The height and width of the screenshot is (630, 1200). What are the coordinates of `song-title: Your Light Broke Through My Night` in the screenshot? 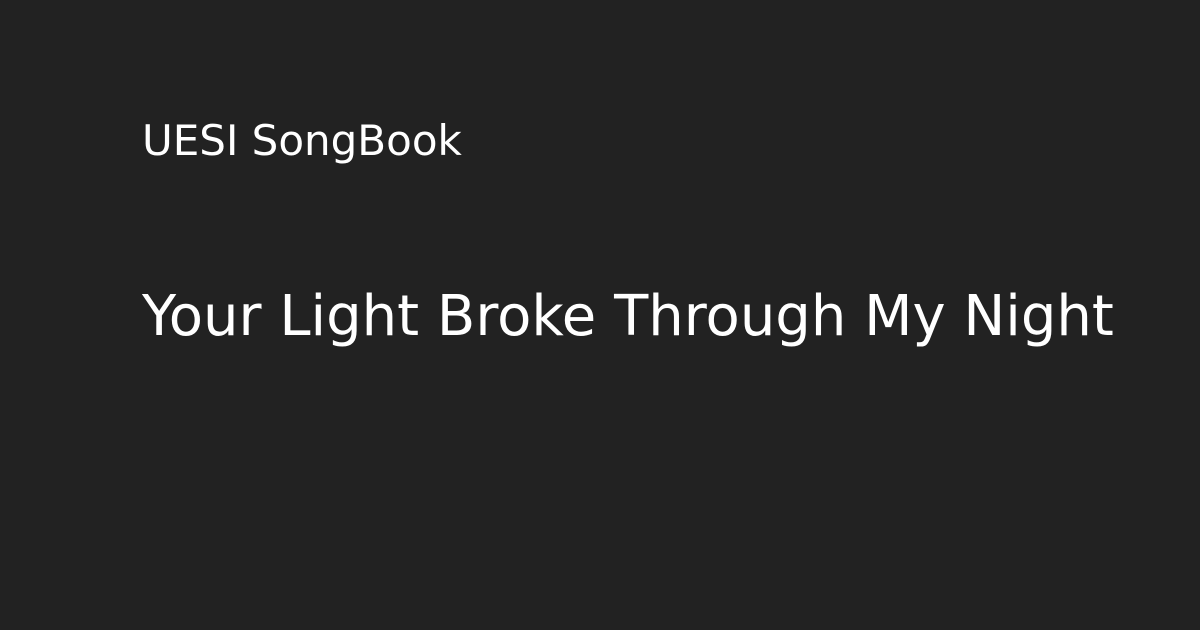 It's located at (628, 316).